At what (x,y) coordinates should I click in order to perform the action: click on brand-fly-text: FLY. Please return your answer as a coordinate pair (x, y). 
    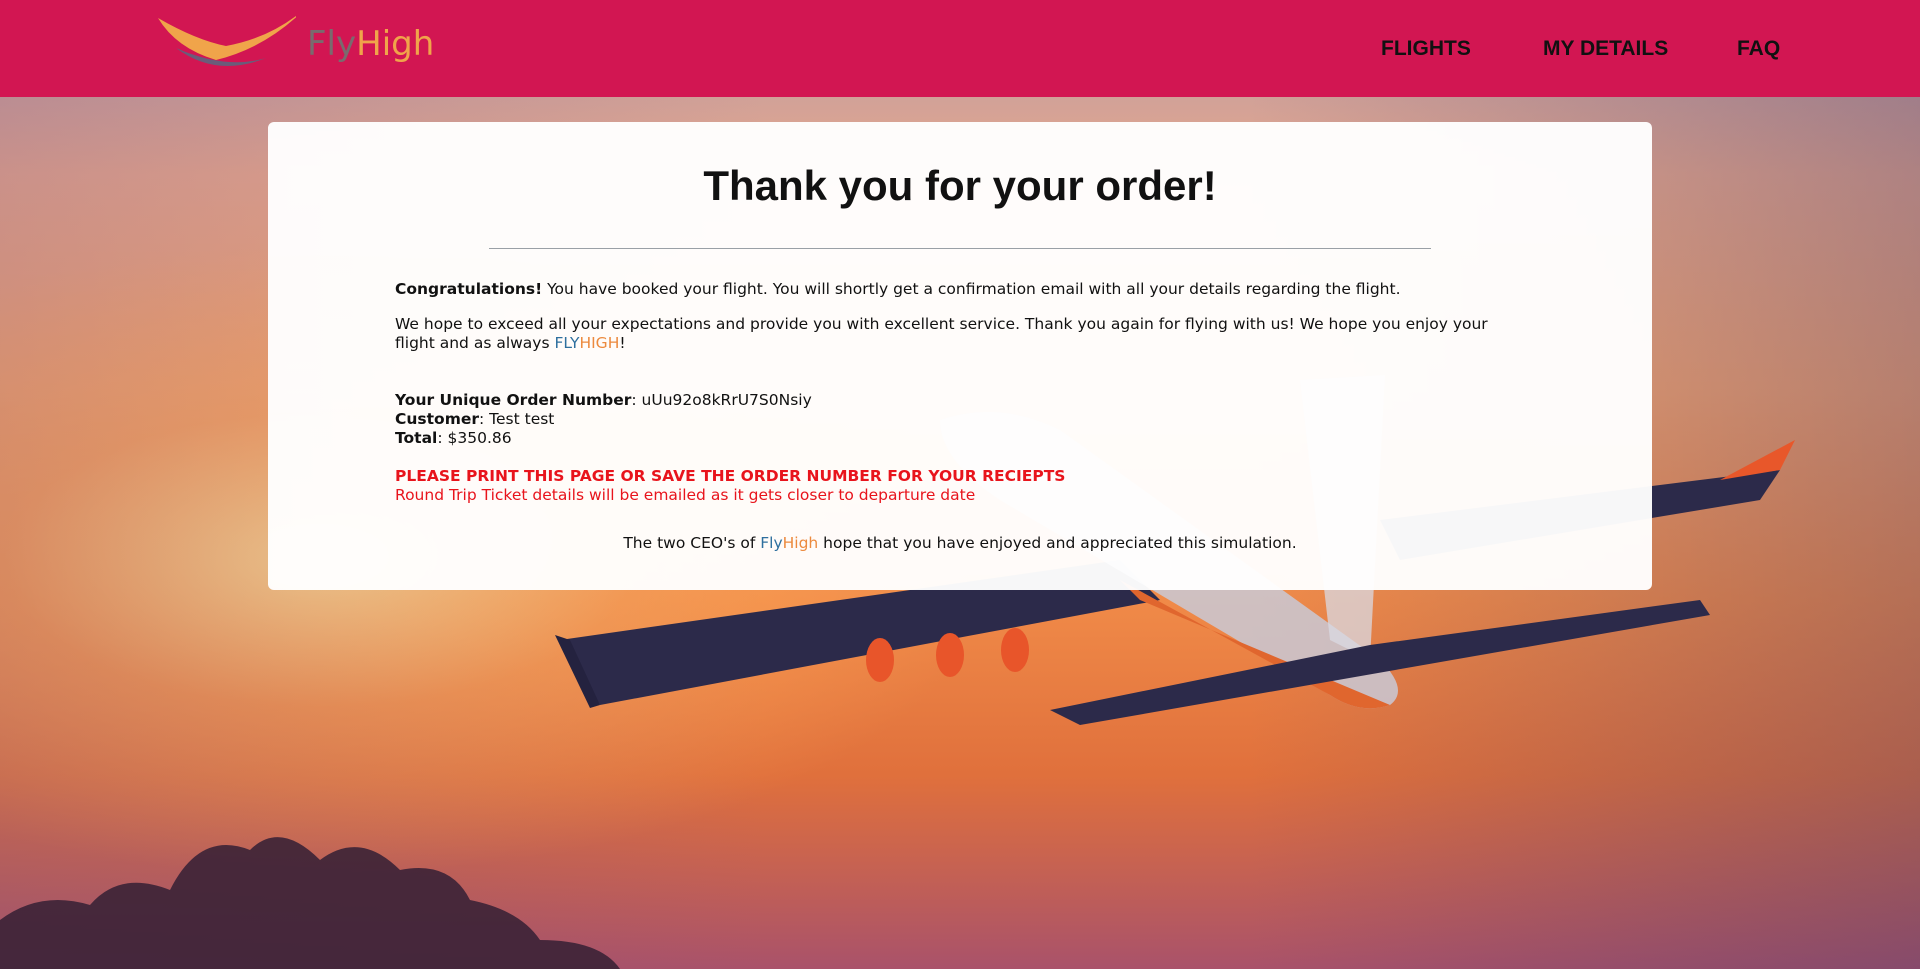
    Looking at the image, I should click on (567, 343).